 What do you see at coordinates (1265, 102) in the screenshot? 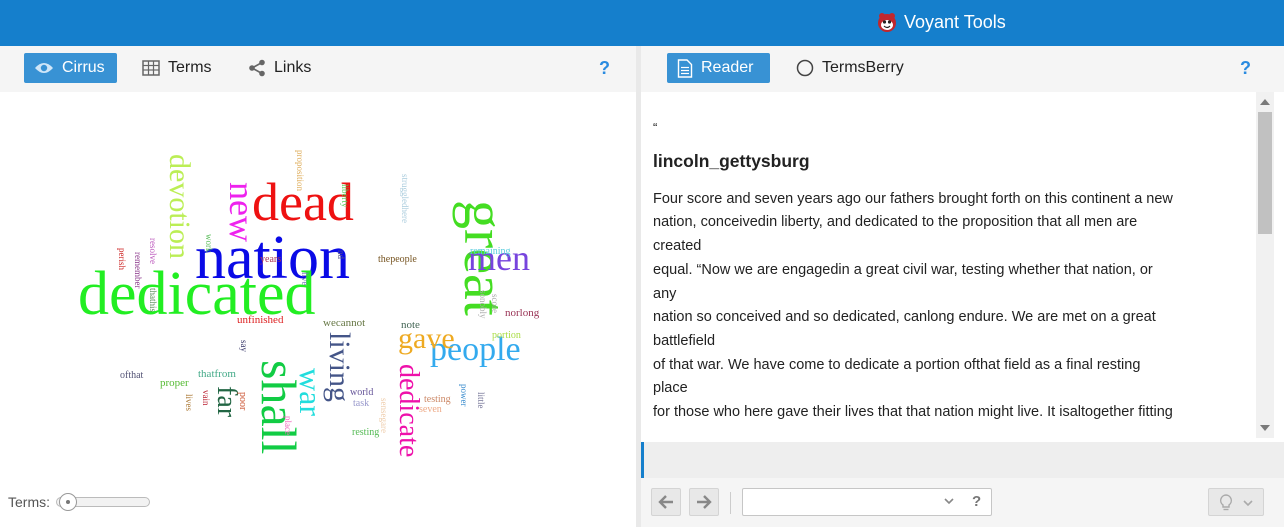
I see `scroll-up-icon` at bounding box center [1265, 102].